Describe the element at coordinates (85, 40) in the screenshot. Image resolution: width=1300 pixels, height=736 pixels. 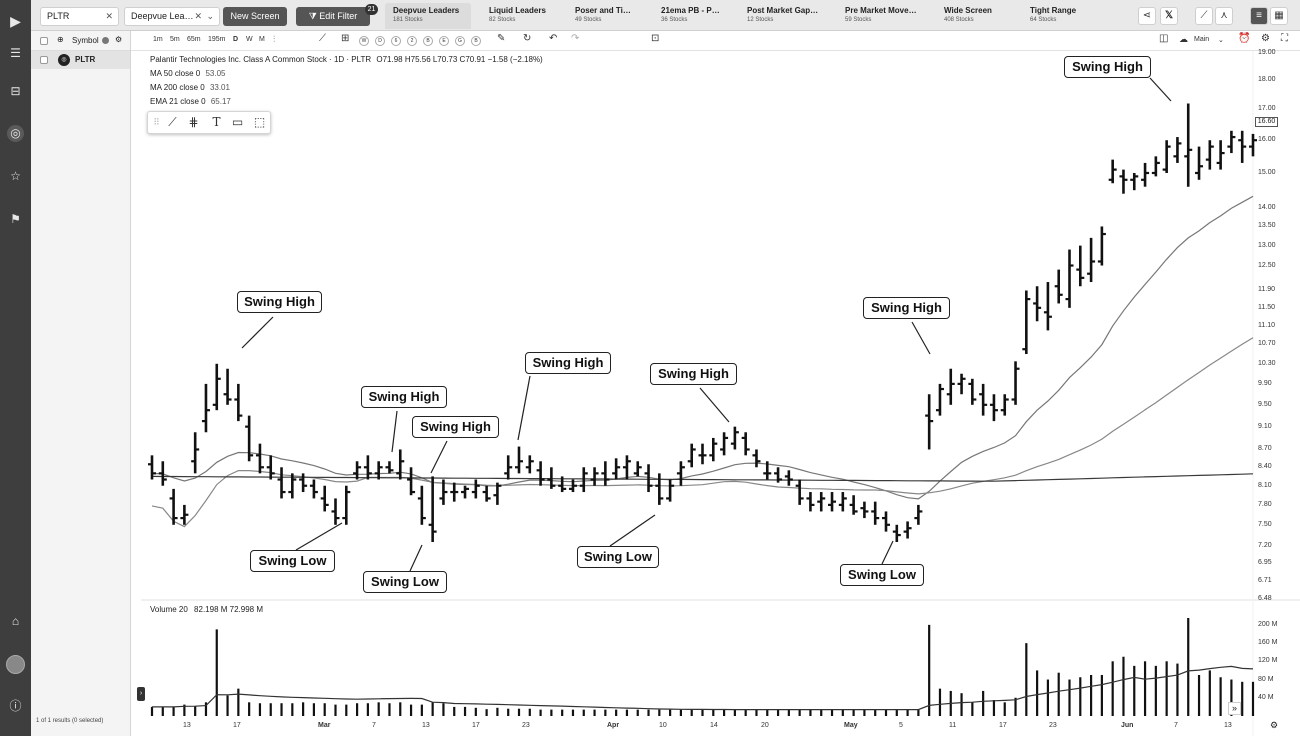
I see `symbol-column-header: Symbol` at that location.